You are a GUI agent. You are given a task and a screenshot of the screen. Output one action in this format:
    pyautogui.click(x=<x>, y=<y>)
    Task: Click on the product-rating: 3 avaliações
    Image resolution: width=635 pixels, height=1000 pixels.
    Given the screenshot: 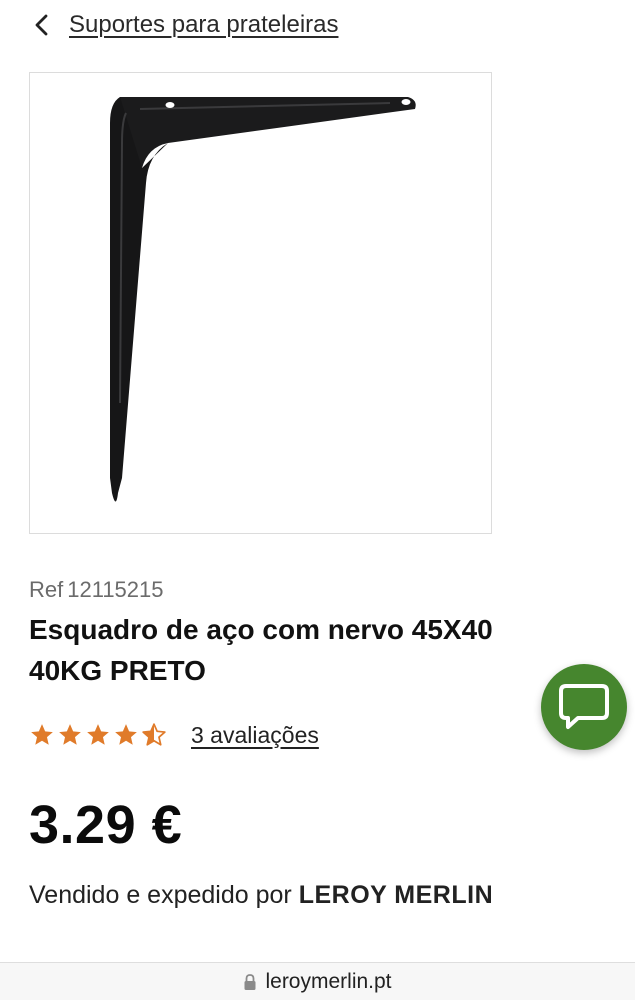 What is the action you would take?
    pyautogui.click(x=174, y=735)
    